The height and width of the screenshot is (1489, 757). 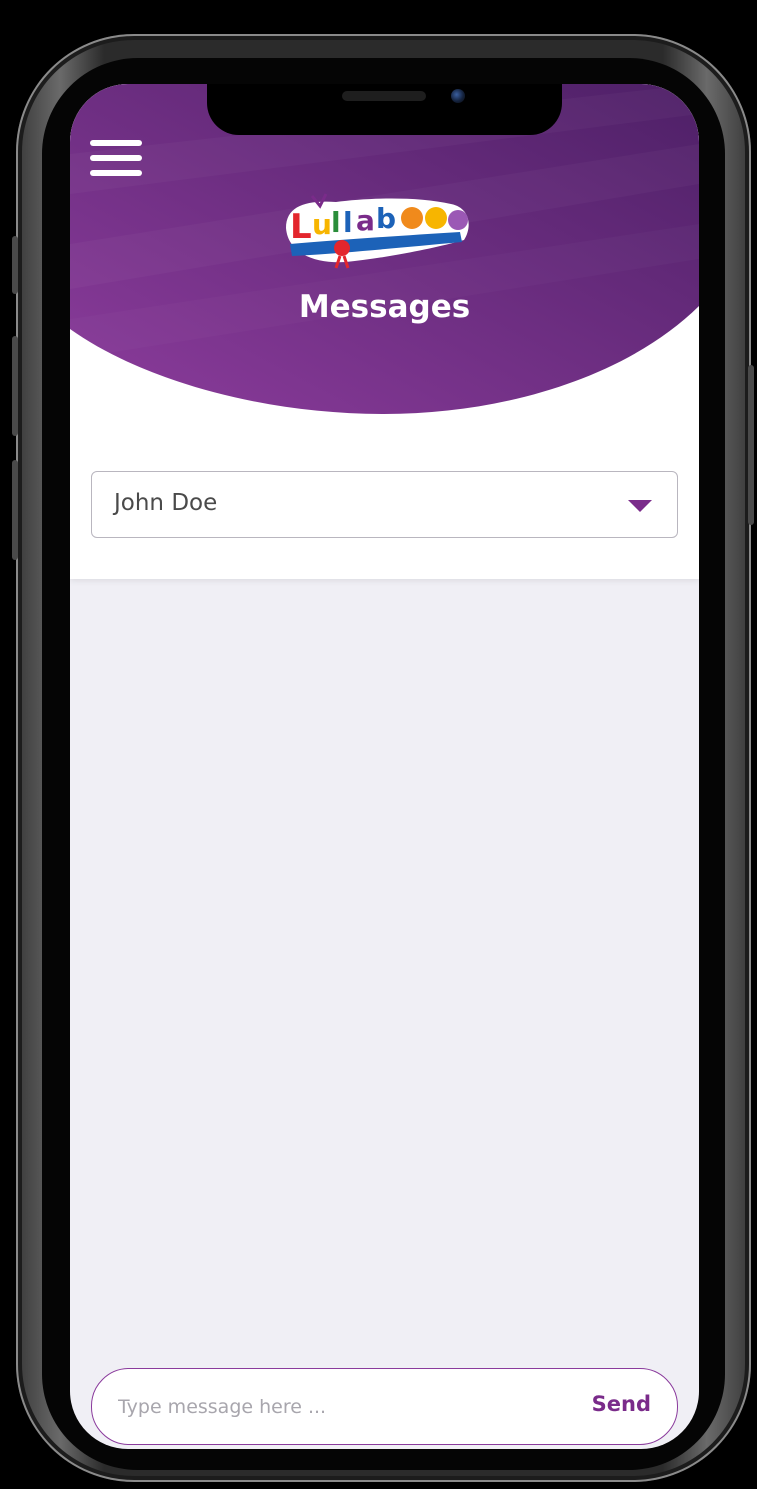 I want to click on caret-down-icon, so click(x=640, y=506).